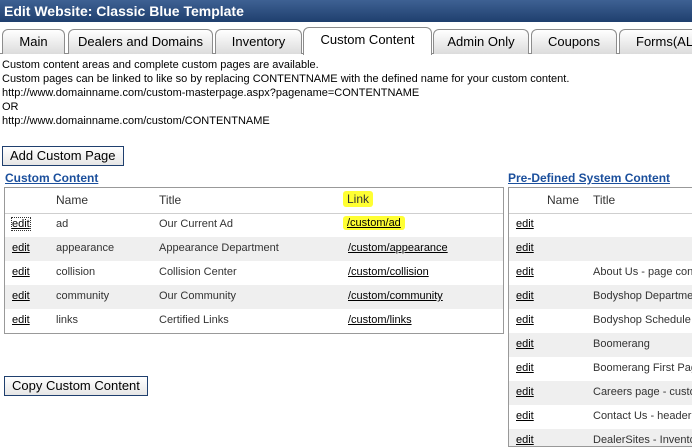 The image size is (692, 447). What do you see at coordinates (574, 41) in the screenshot?
I see `tab-coupons: Coupons` at bounding box center [574, 41].